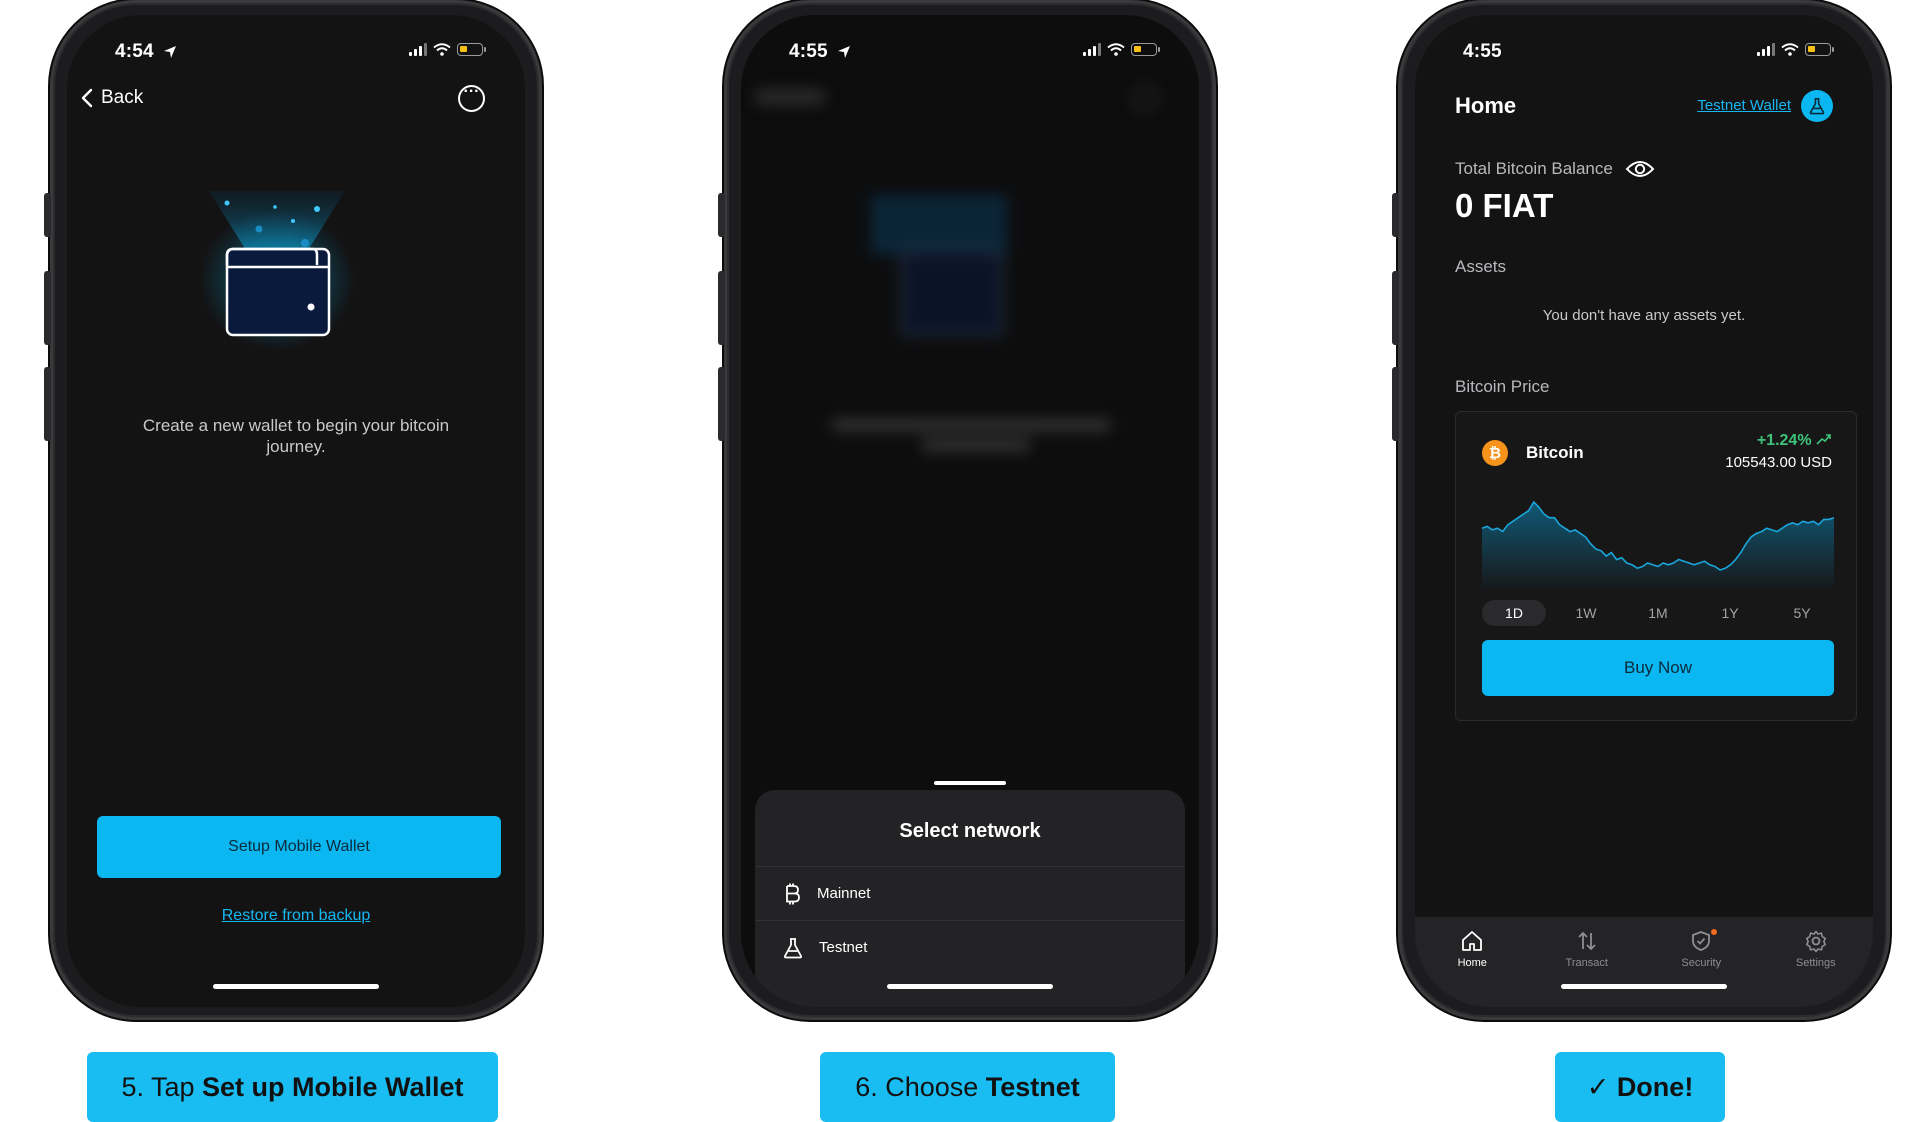 Image resolution: width=1920 pixels, height=1122 pixels. I want to click on balance-value: 0 FIAT, so click(1504, 205).